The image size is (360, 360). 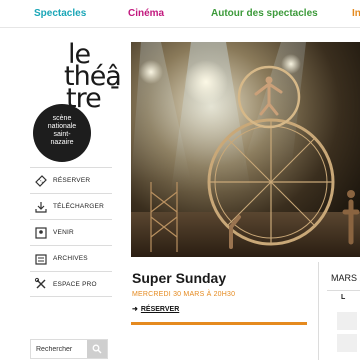 I want to click on nav-cinema: Cinéma, so click(x=146, y=13).